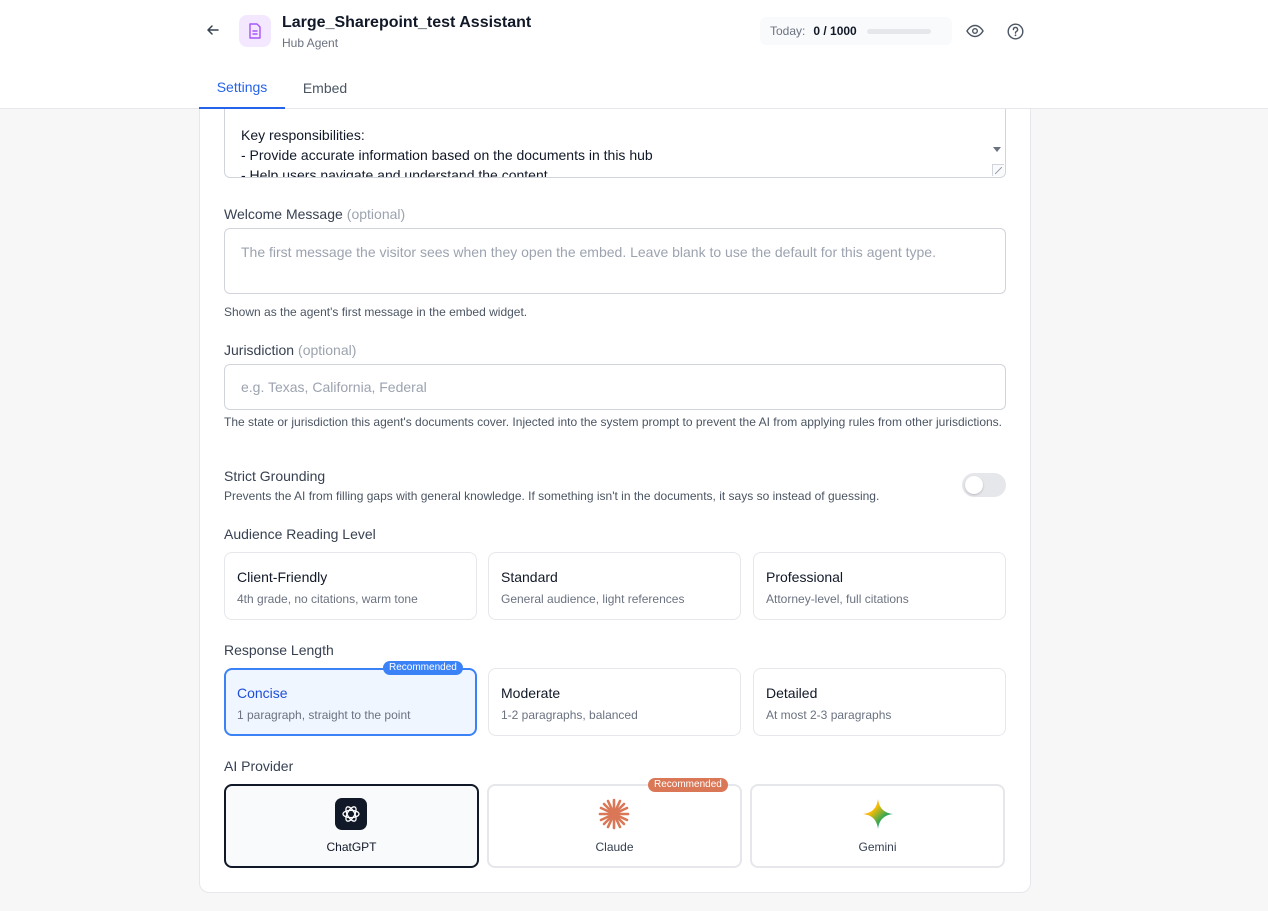  Describe the element at coordinates (255, 31) in the screenshot. I see `document-icon` at that location.